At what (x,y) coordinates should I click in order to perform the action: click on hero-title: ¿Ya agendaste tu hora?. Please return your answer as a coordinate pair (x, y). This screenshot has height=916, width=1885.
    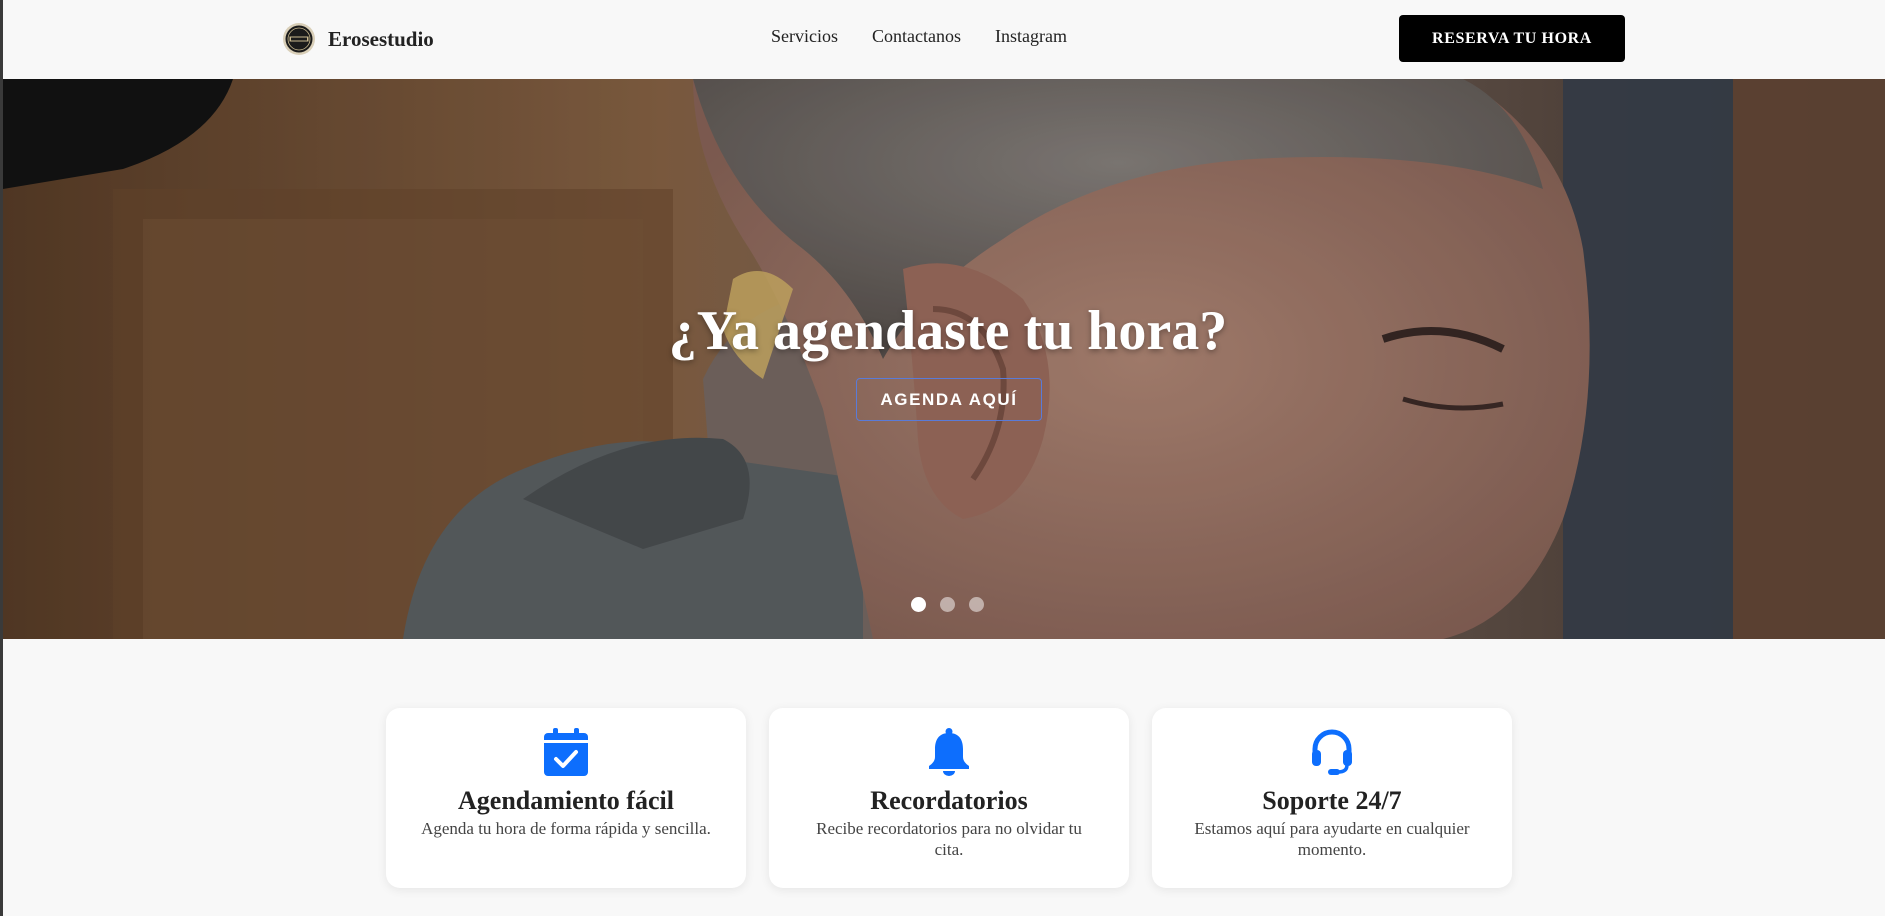
    Looking at the image, I should click on (948, 331).